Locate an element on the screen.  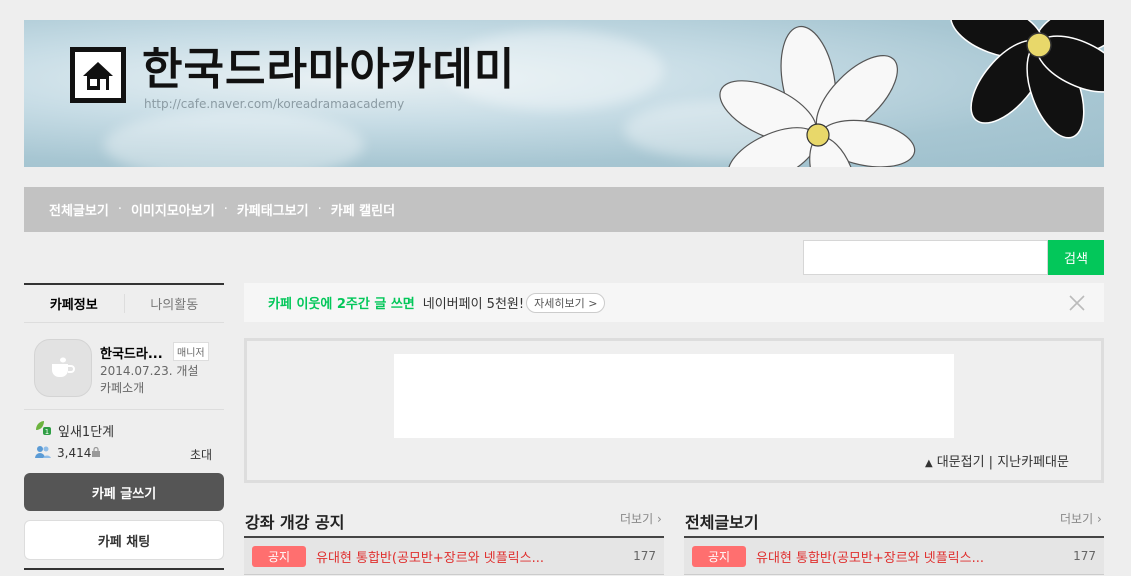
promo-text: 네이버페이 5천원! is located at coordinates (473, 304).